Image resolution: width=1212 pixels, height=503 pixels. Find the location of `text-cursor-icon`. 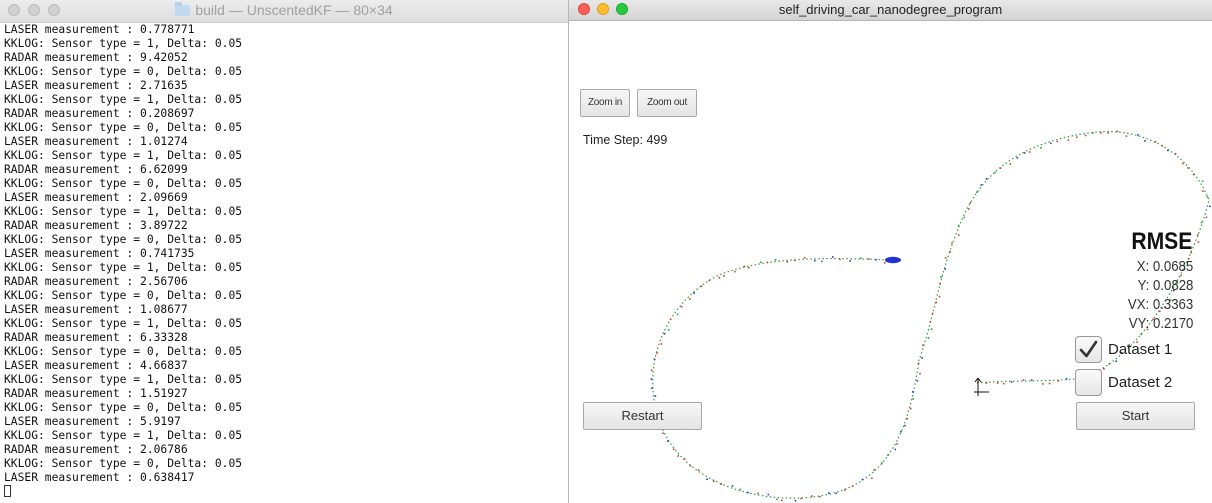

text-cursor-icon is located at coordinates (7, 491).